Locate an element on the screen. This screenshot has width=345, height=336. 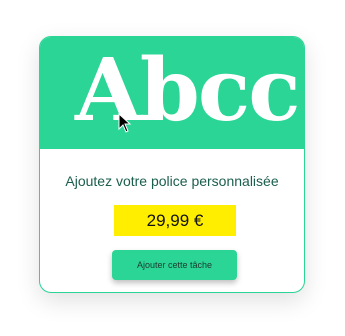
mouse-cursor-icon is located at coordinates (125, 123).